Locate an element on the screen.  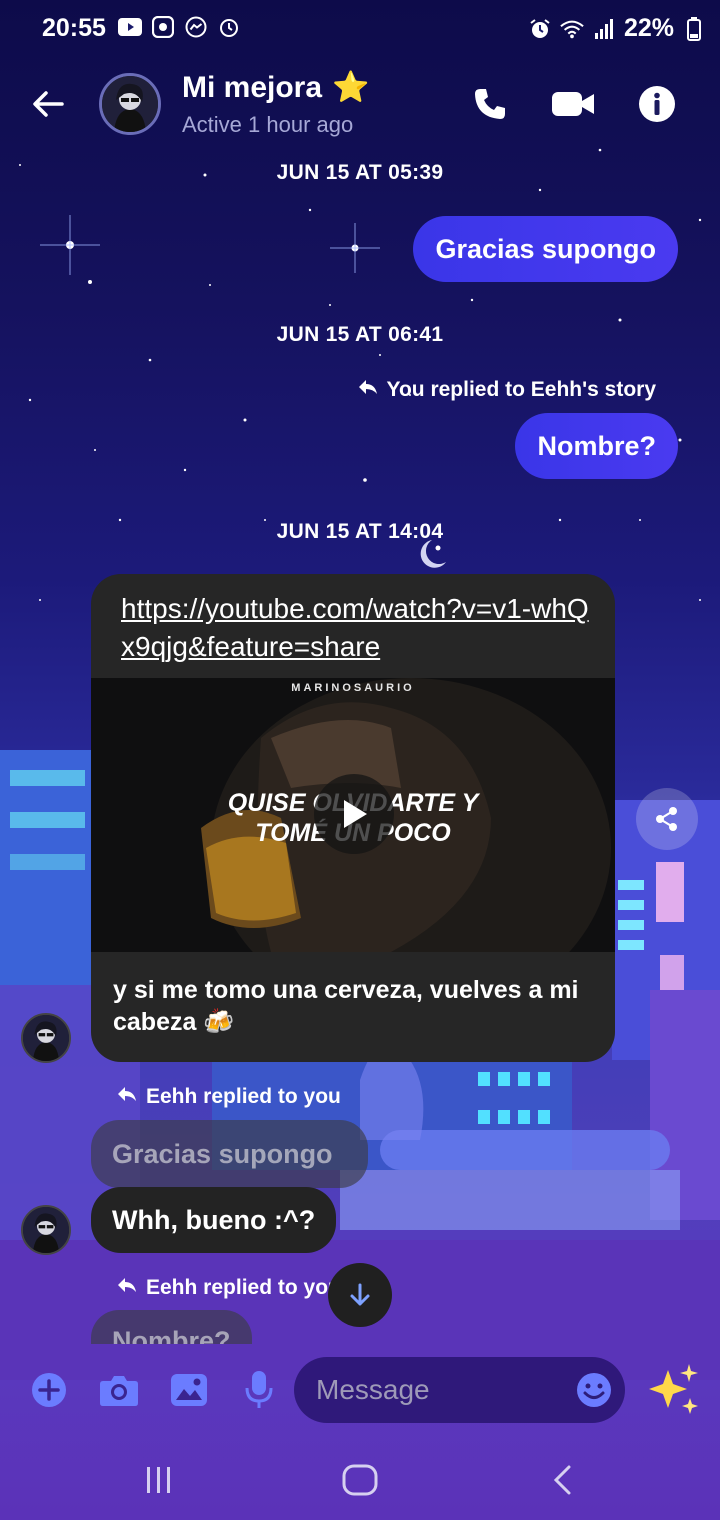
message-composer: Message is located at coordinates (360, 1392).